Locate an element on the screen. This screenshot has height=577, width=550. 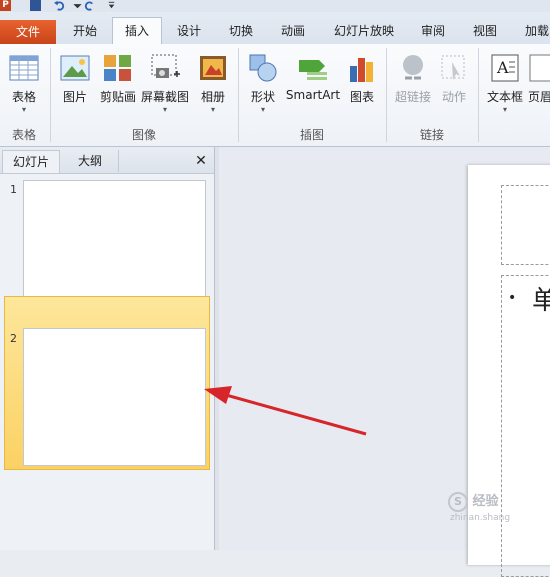
annotation-arrow-icon is located at coordinates (285, 411).